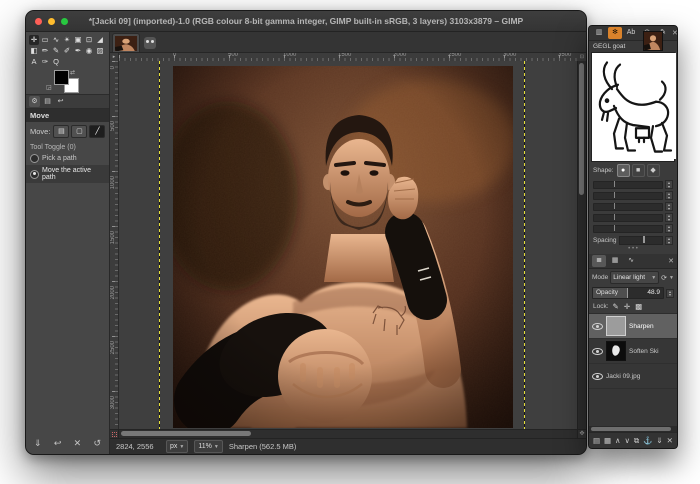 This screenshot has width=700, height=484. Describe the element at coordinates (49, 87) in the screenshot. I see `default-colors-icon: ◲` at that location.